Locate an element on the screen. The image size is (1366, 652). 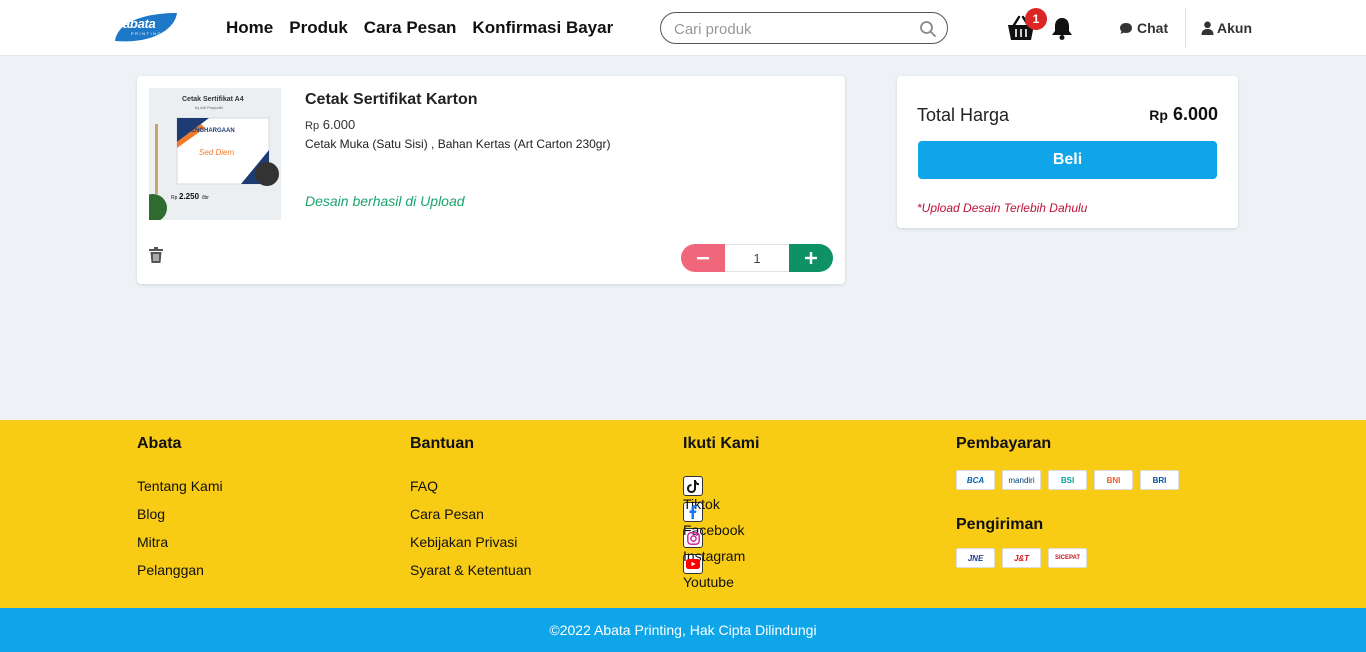
footer-link-kebijakan-privasi: Kebijakan Privasi is located at coordinates (470, 548).